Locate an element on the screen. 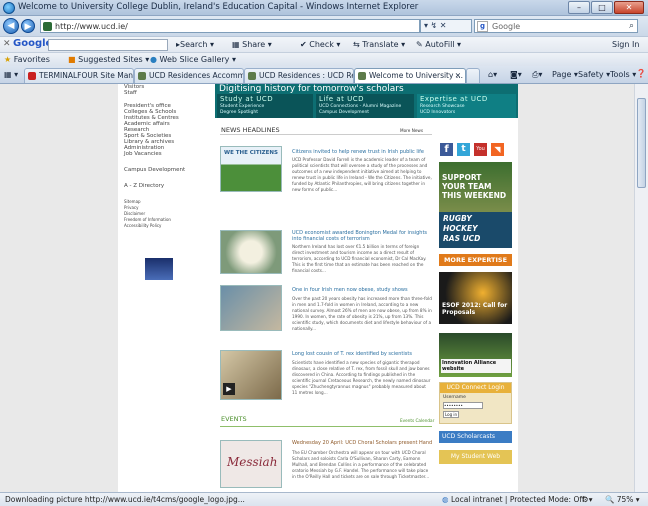 The width and height of the screenshot is (648, 506). sport-rugby: RUGBY is located at coordinates (461, 219).